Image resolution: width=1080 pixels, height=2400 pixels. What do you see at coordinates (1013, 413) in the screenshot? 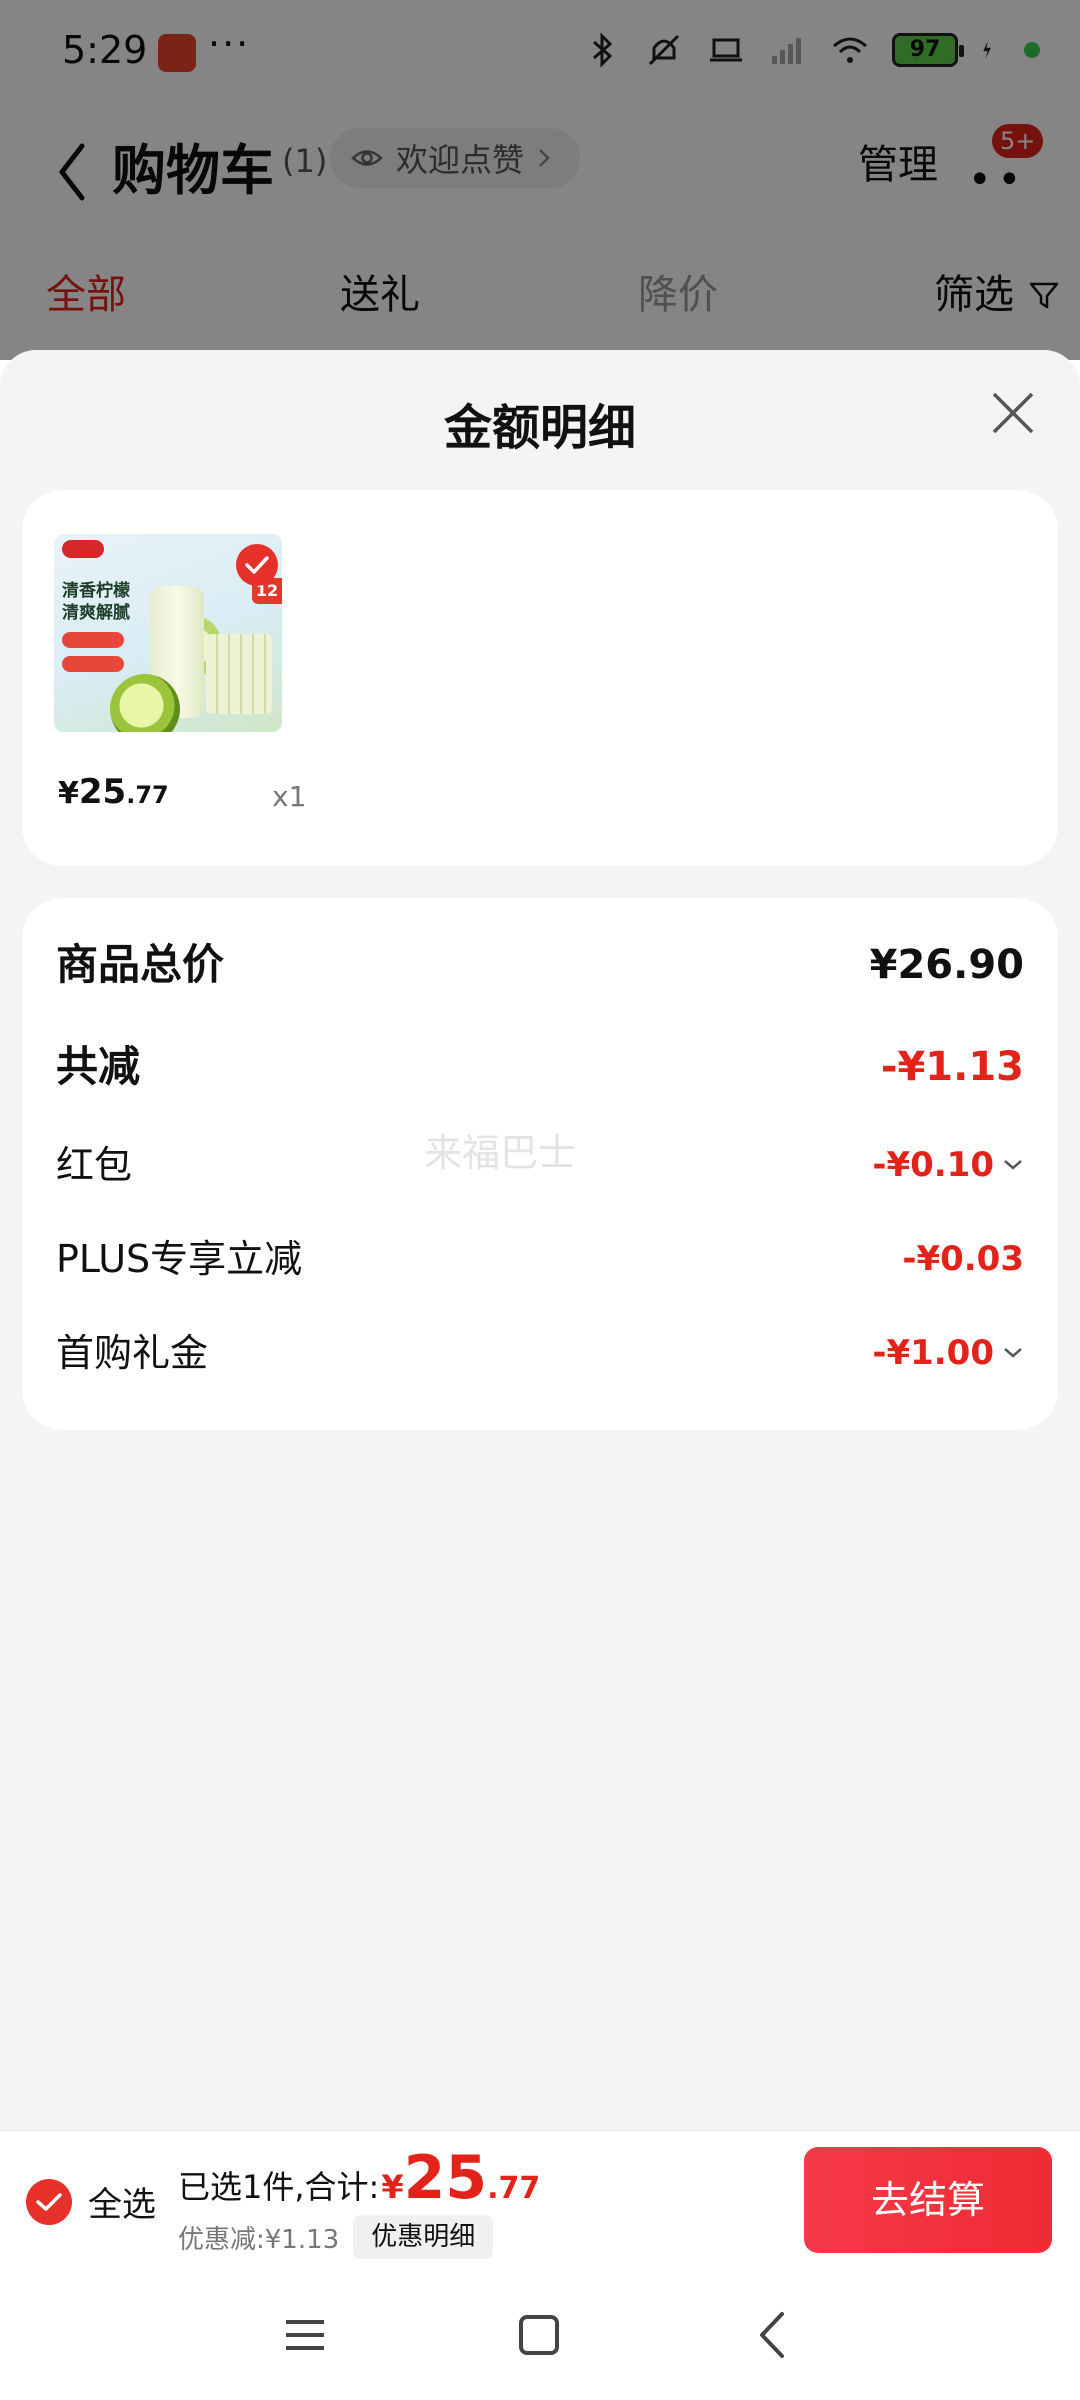
I see `close-icon` at bounding box center [1013, 413].